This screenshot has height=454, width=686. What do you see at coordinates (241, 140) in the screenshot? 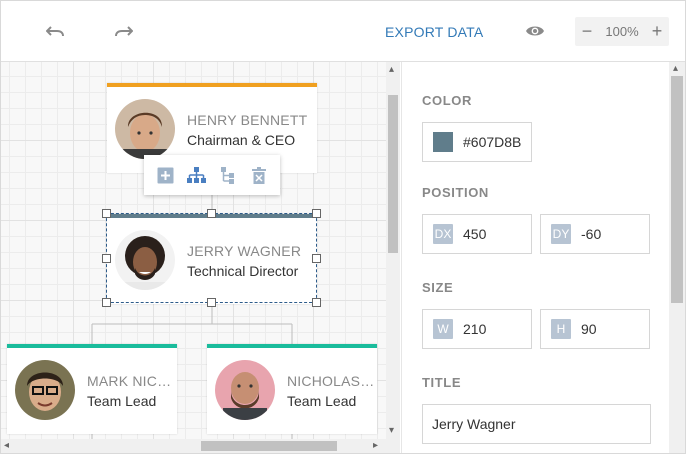
I see `employee-role: Chairman & CEO` at bounding box center [241, 140].